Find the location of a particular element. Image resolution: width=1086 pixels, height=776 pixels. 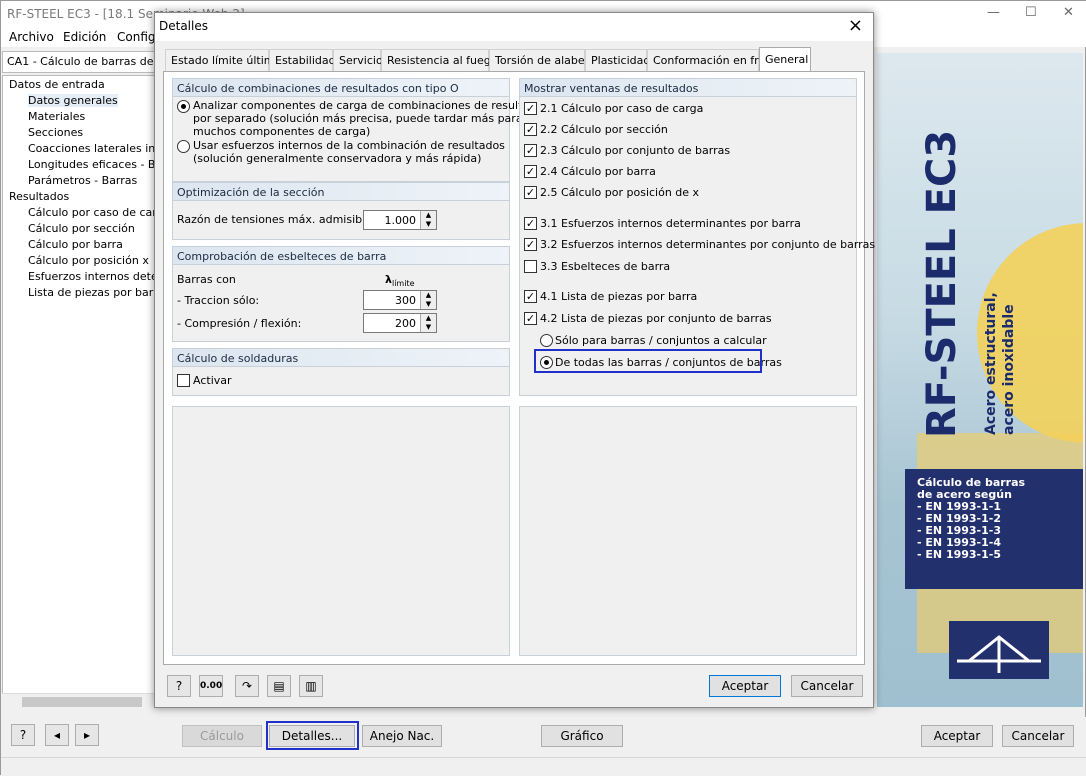

tree-item-effective-lengths: Longitudes eficaces - Barras is located at coordinates (94, 164).